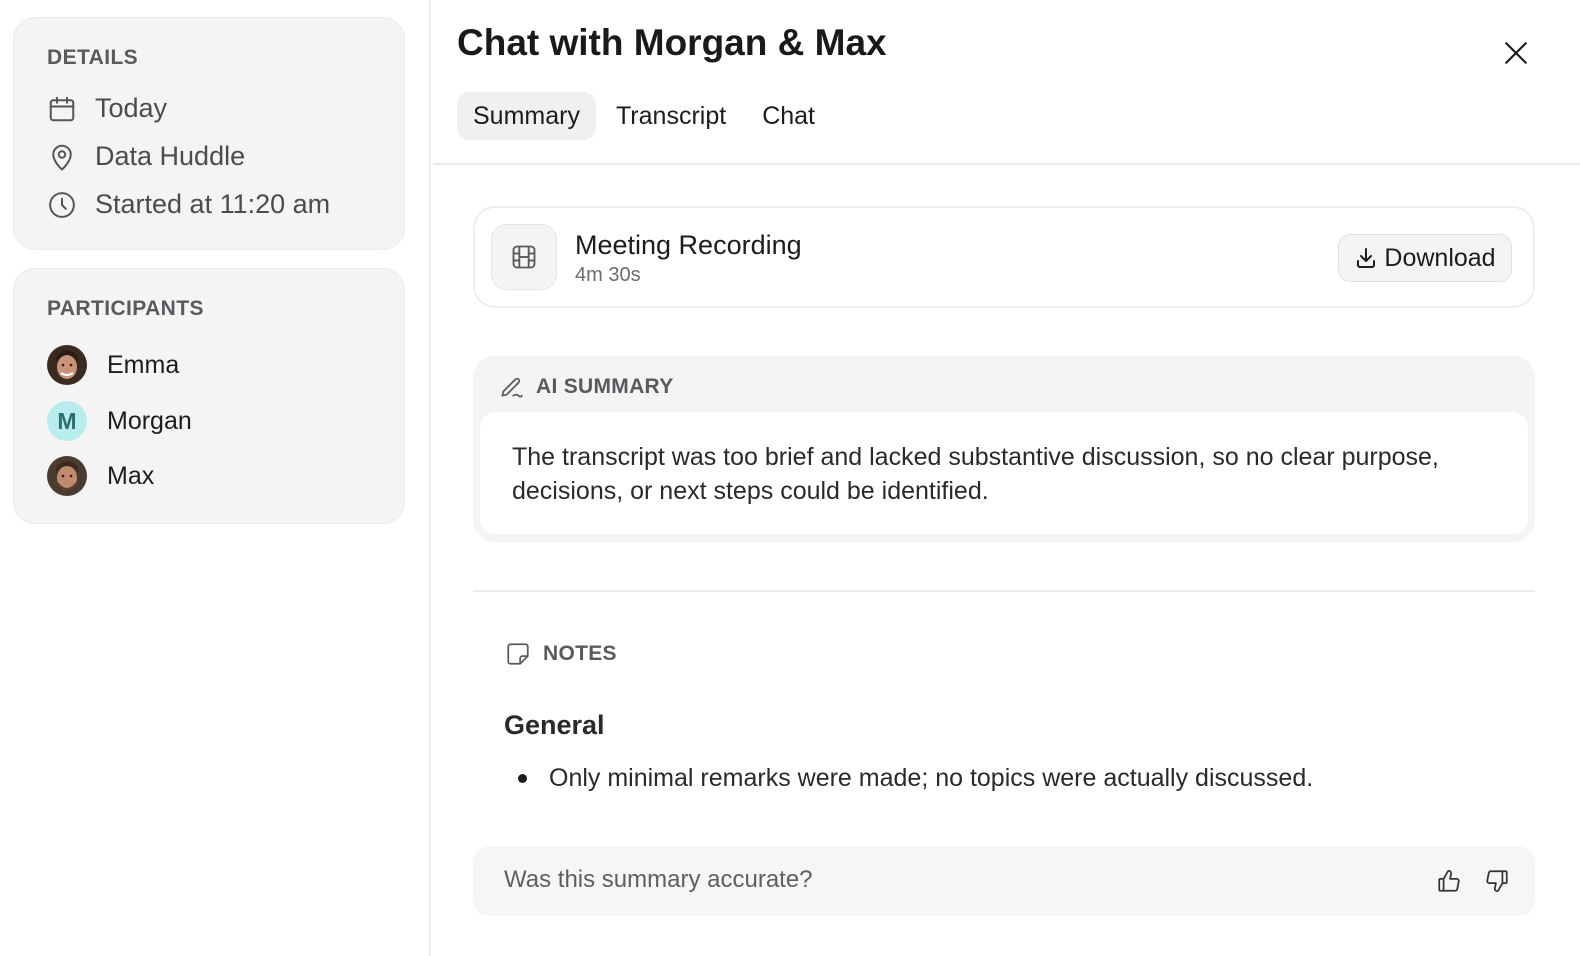 The height and width of the screenshot is (956, 1580). Describe the element at coordinates (143, 364) in the screenshot. I see `participant-name: Emma` at that location.